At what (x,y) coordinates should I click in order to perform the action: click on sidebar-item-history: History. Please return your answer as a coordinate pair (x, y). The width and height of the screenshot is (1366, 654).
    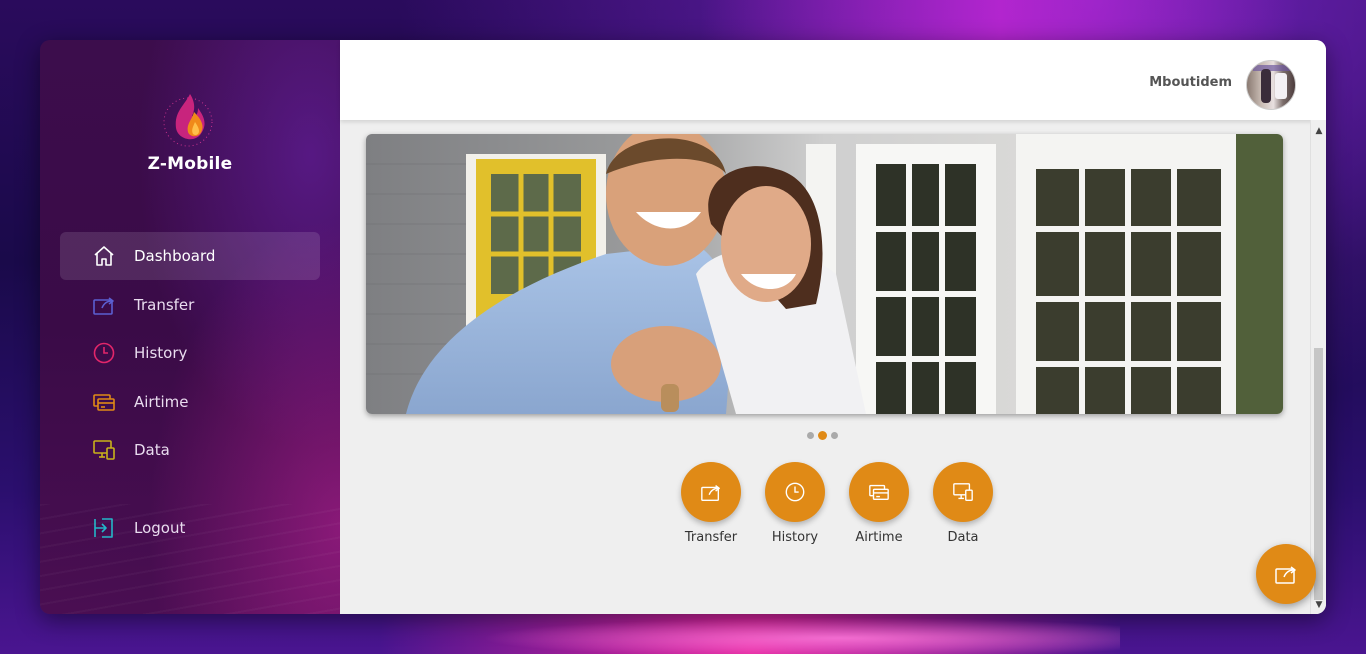
    Looking at the image, I should click on (190, 353).